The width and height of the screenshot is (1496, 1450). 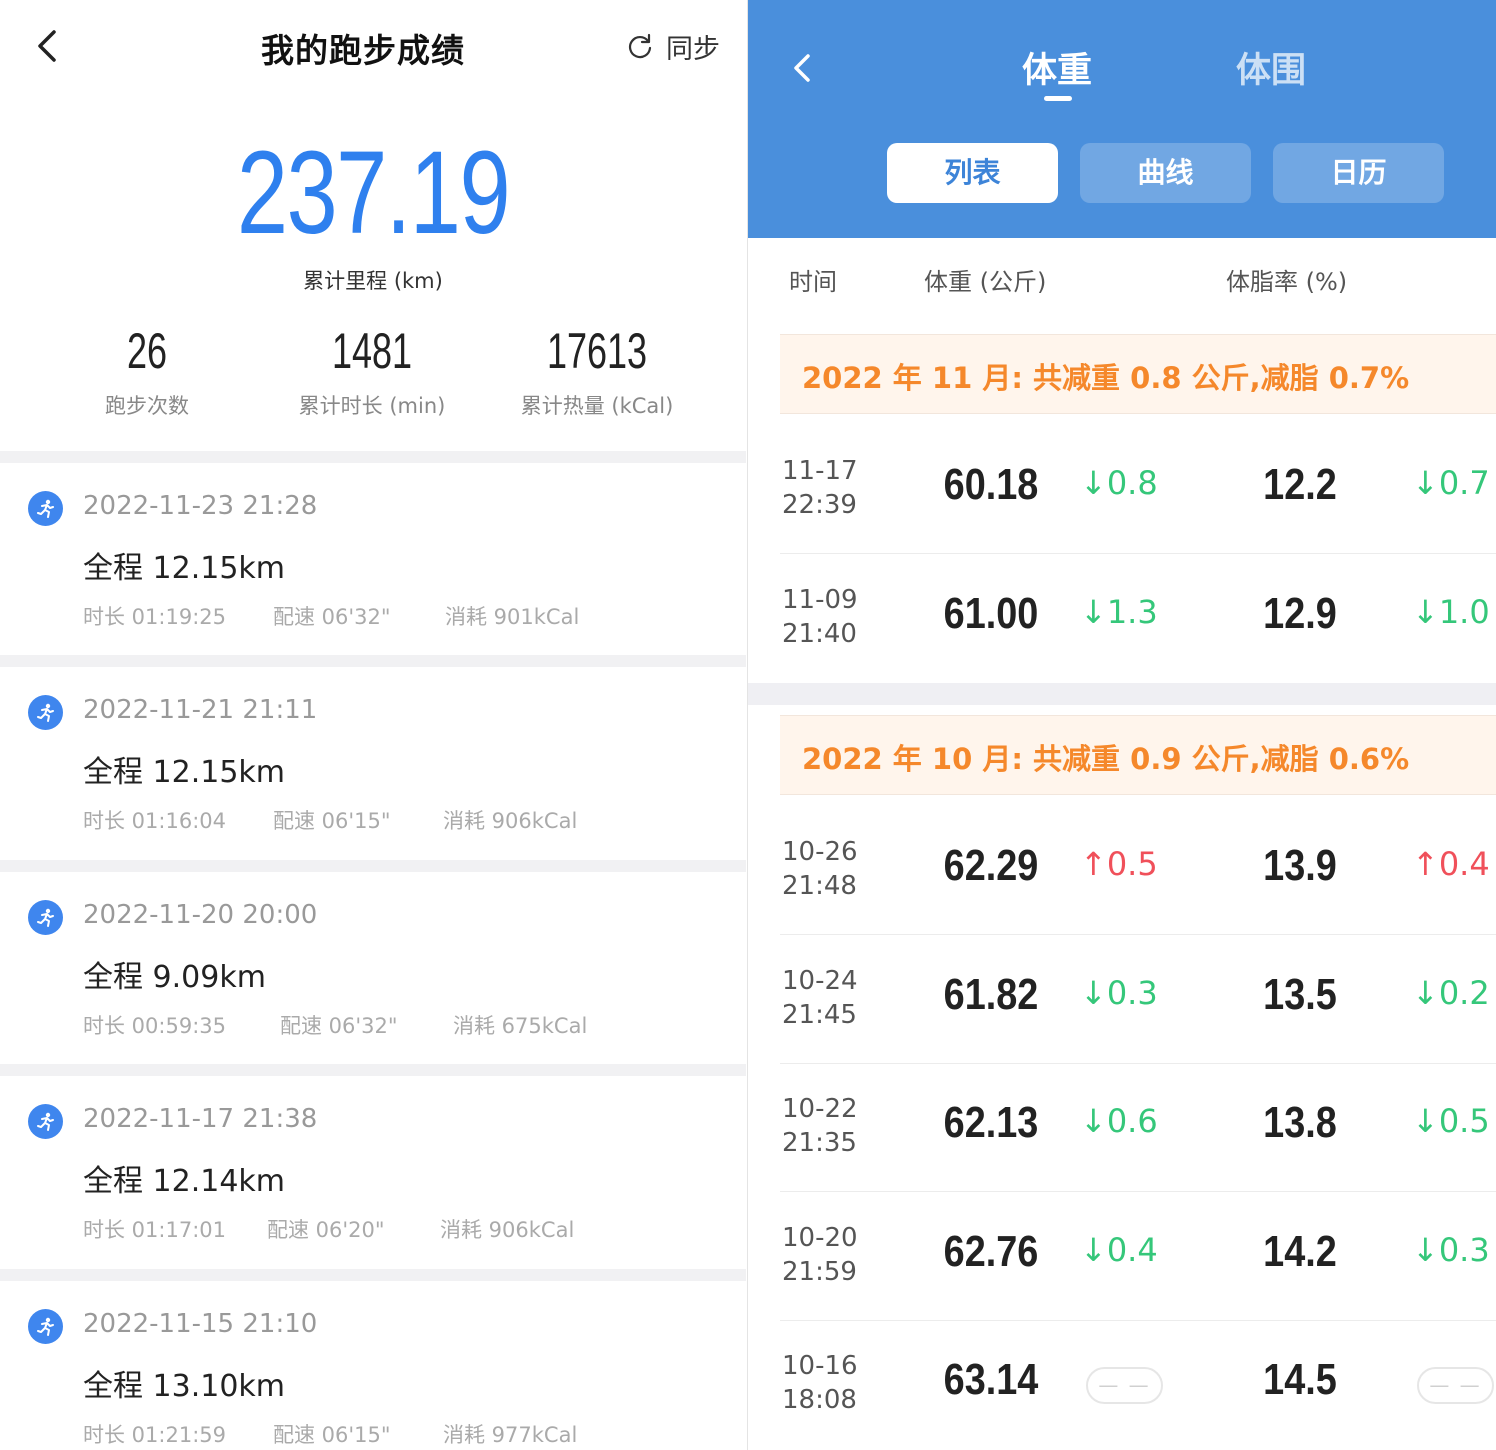 What do you see at coordinates (640, 46) in the screenshot?
I see `sync-icon` at bounding box center [640, 46].